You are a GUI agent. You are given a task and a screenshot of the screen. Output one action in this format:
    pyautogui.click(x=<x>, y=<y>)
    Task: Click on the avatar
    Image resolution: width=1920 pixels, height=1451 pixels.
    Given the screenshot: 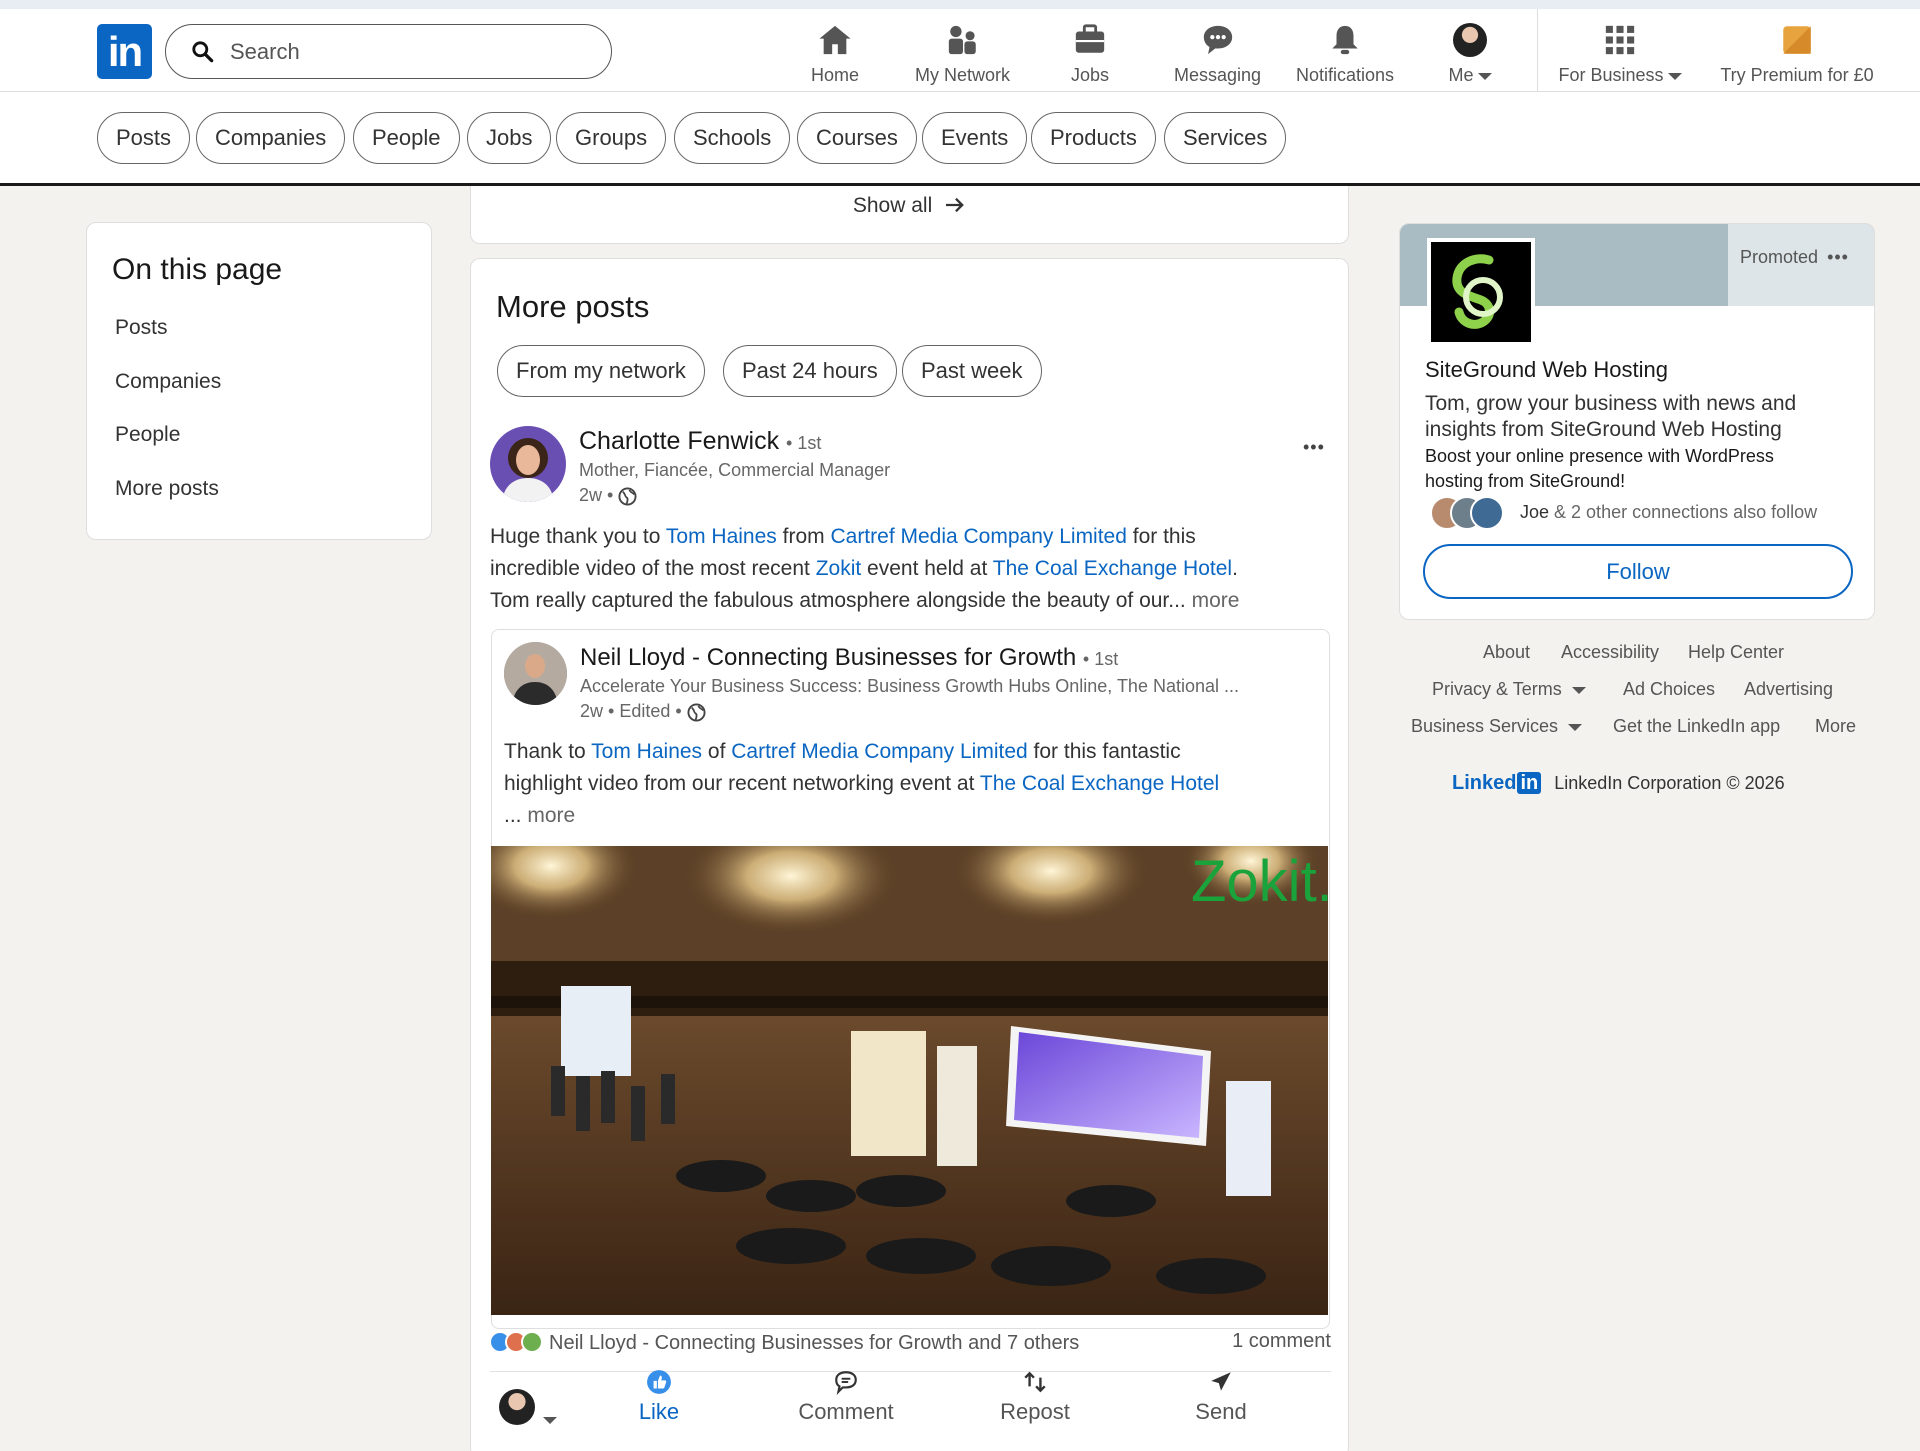 What is the action you would take?
    pyautogui.click(x=517, y=1407)
    